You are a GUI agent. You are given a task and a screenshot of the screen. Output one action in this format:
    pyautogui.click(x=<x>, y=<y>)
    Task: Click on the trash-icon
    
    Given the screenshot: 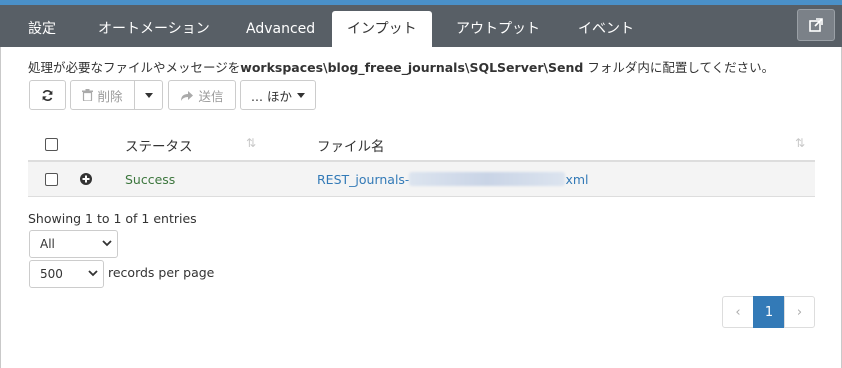 What is the action you would take?
    pyautogui.click(x=88, y=95)
    